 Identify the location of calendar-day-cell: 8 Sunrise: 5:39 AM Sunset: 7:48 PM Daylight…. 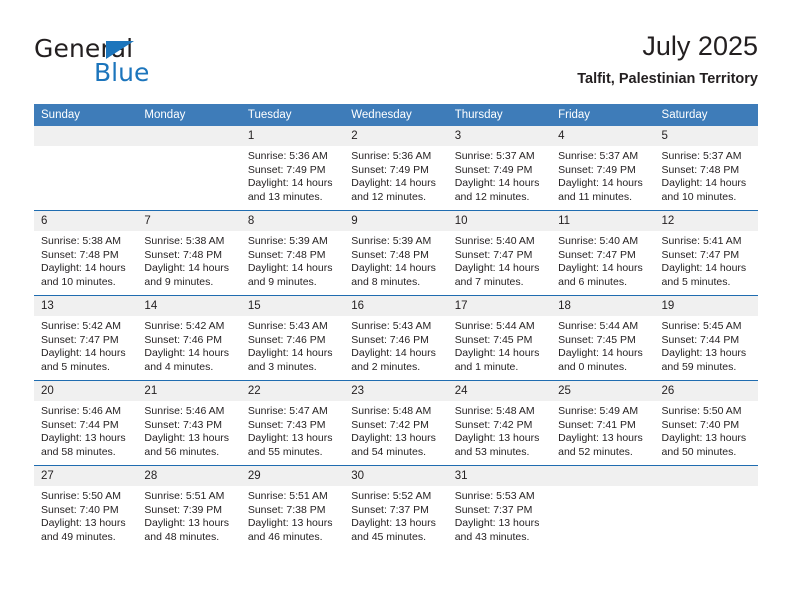
(292, 253).